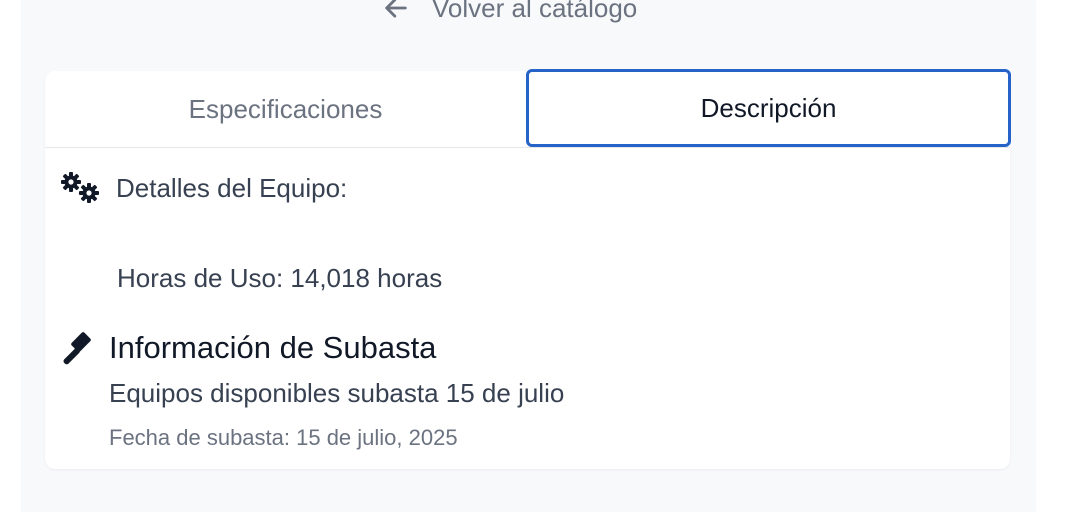 The height and width of the screenshot is (512, 1092). Describe the element at coordinates (78, 348) in the screenshot. I see `gavel-icon` at that location.